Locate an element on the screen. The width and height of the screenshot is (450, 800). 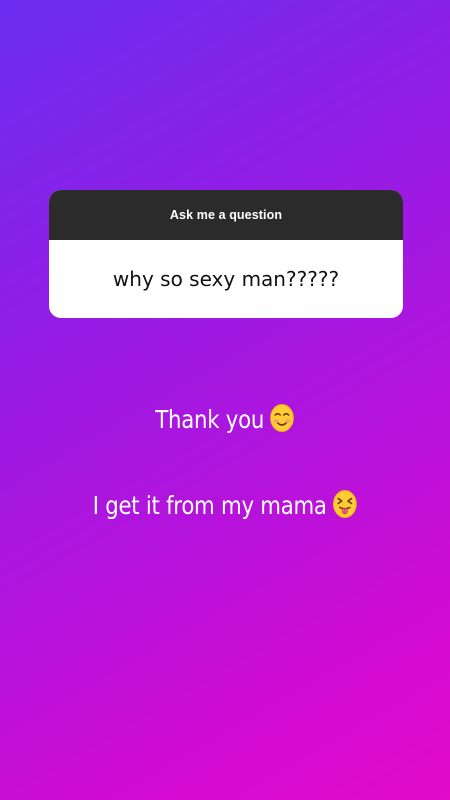
squinting-tongue-emoji-icon is located at coordinates (345, 504).